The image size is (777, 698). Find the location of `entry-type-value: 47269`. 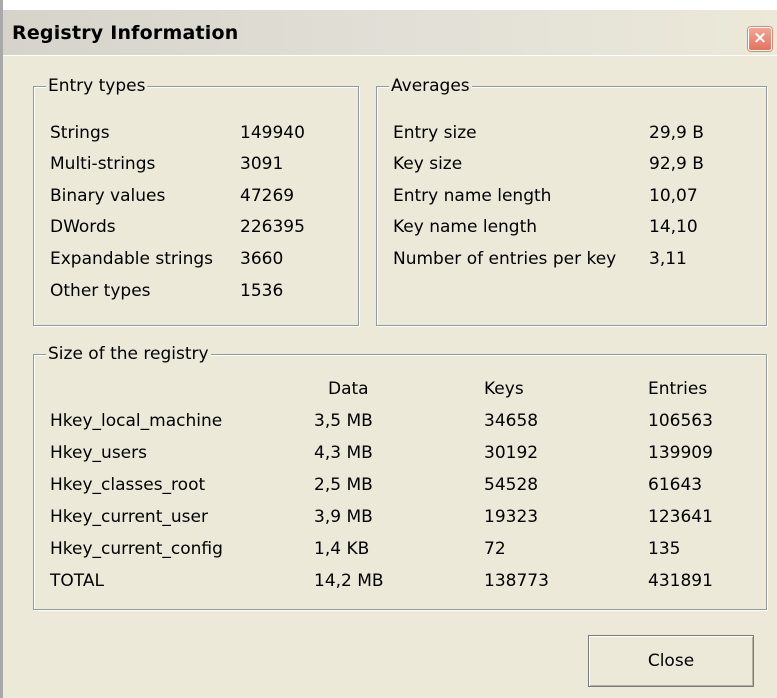

entry-type-value: 47269 is located at coordinates (267, 196).